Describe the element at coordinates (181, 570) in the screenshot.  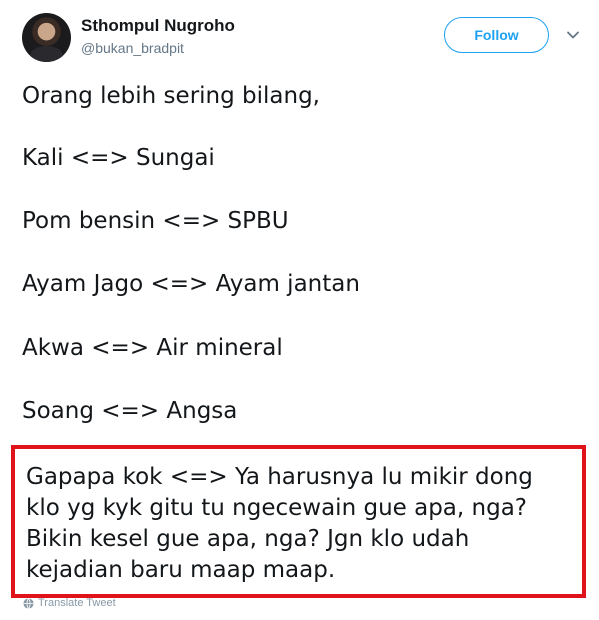
I see `highlighted-line: kejadian baru maap maap.` at that location.